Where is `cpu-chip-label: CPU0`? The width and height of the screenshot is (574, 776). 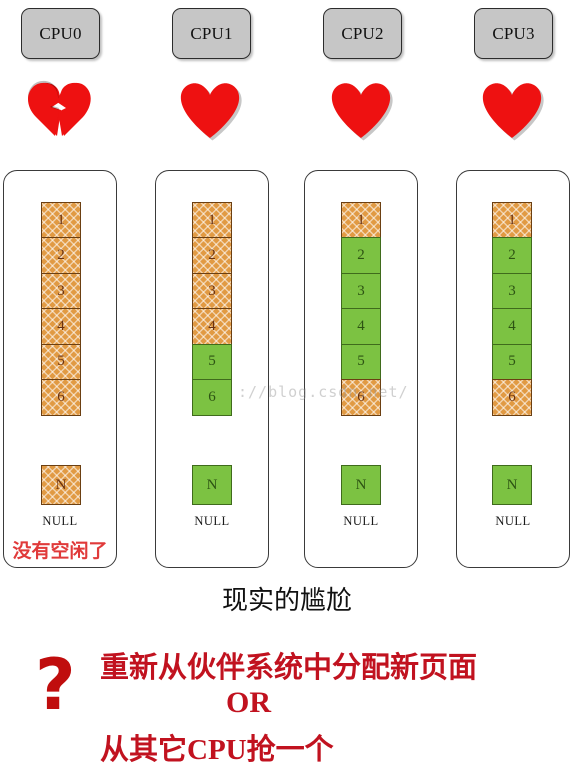
cpu-chip-label: CPU0 is located at coordinates (60, 33).